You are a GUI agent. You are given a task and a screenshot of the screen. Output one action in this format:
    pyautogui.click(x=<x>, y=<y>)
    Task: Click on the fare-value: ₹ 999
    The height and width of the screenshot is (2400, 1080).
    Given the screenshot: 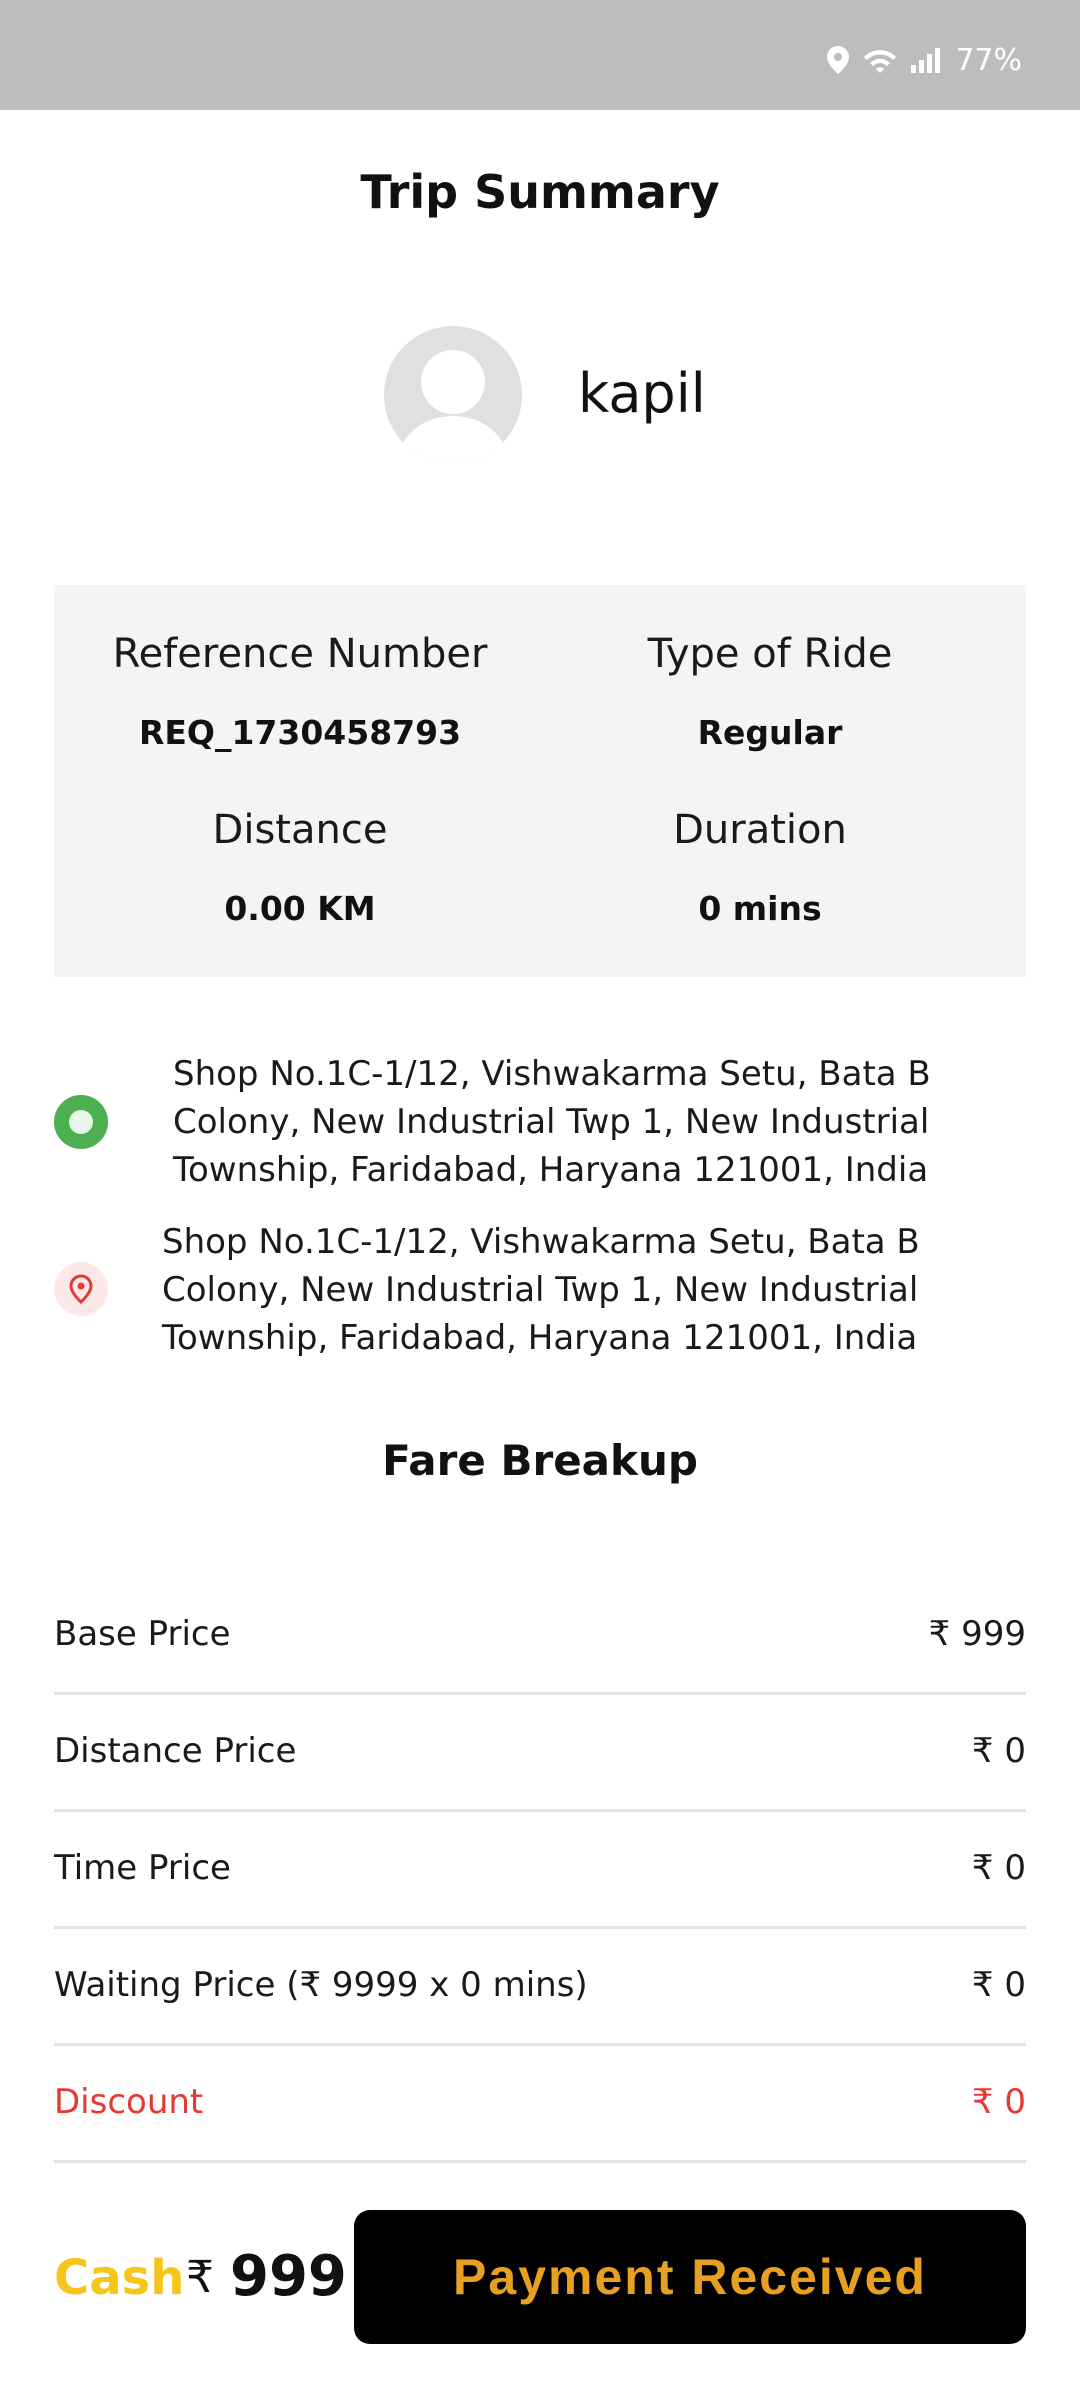 What is the action you would take?
    pyautogui.click(x=977, y=1634)
    